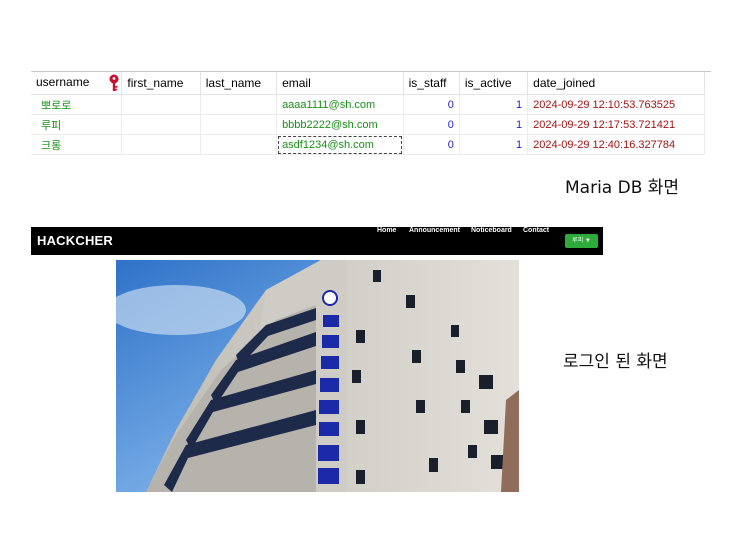  Describe the element at coordinates (616, 124) in the screenshot. I see `cell-date-joined: 2024-09-29 12:17:53.721421` at that location.